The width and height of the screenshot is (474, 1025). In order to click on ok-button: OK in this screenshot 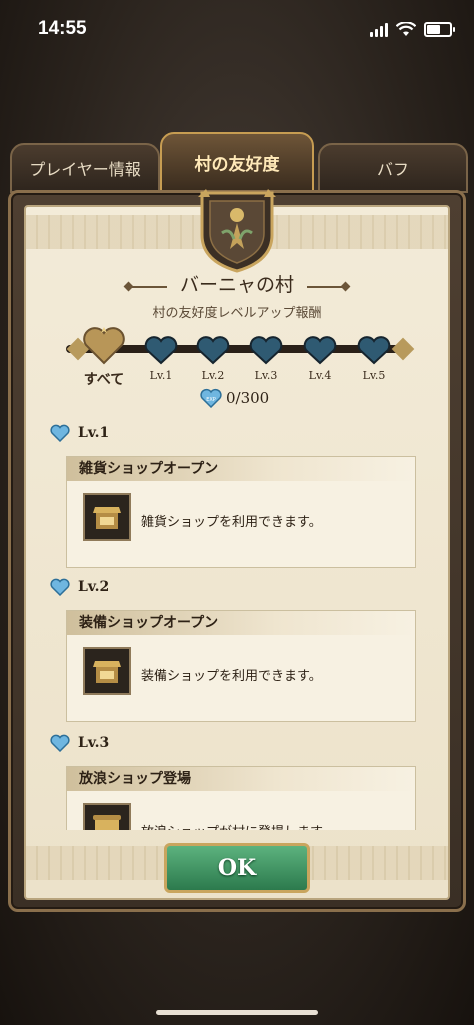, I will do `click(237, 868)`.